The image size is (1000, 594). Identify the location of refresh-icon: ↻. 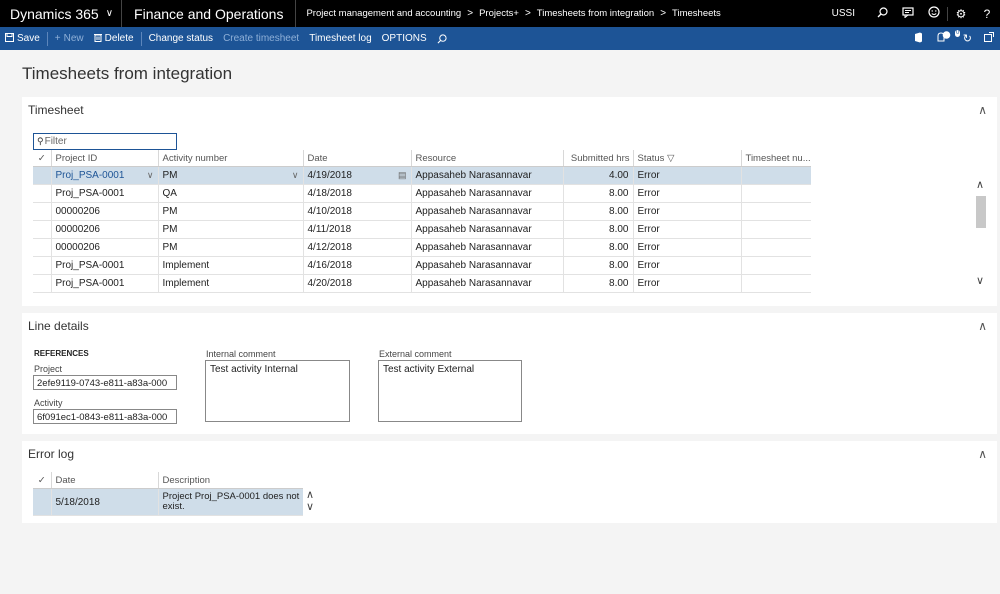
(967, 38).